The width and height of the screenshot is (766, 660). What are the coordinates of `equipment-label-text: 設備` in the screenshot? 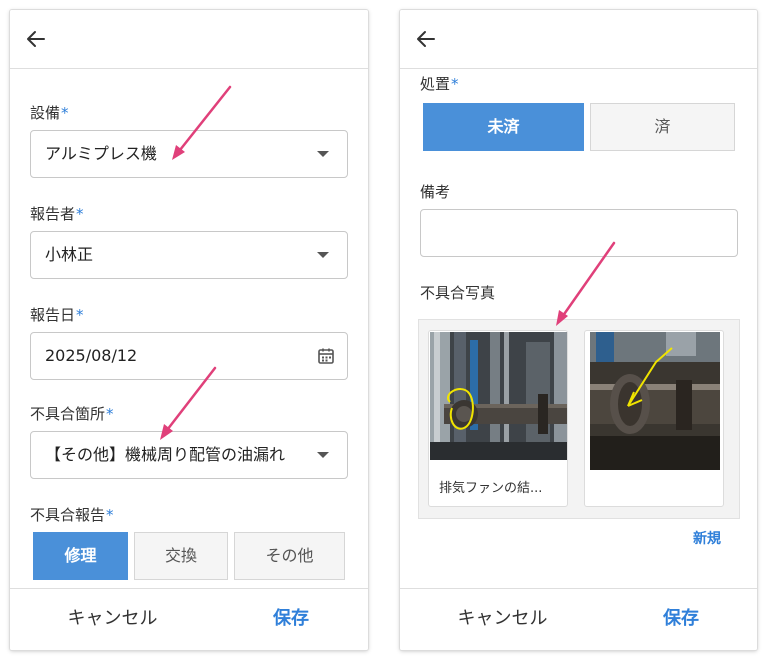 It's located at (45, 113).